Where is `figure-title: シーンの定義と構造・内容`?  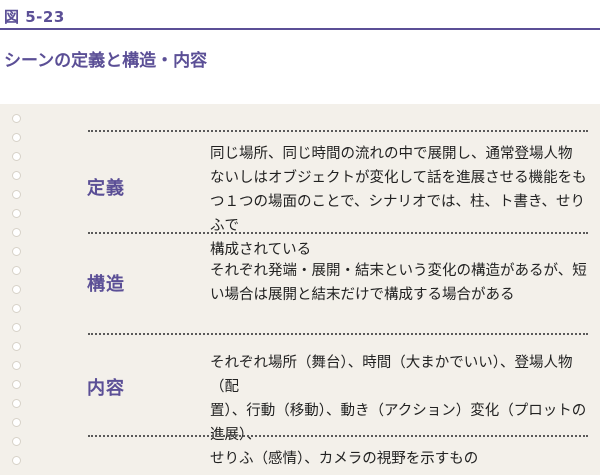 figure-title: シーンの定義と構造・内容 is located at coordinates (106, 61).